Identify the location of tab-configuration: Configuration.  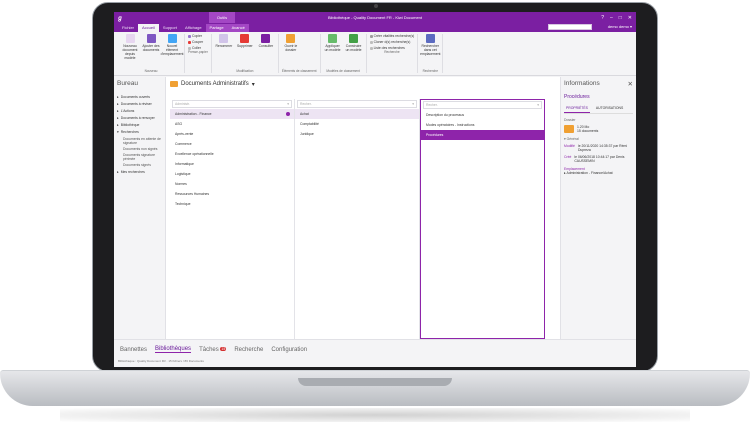
(289, 350).